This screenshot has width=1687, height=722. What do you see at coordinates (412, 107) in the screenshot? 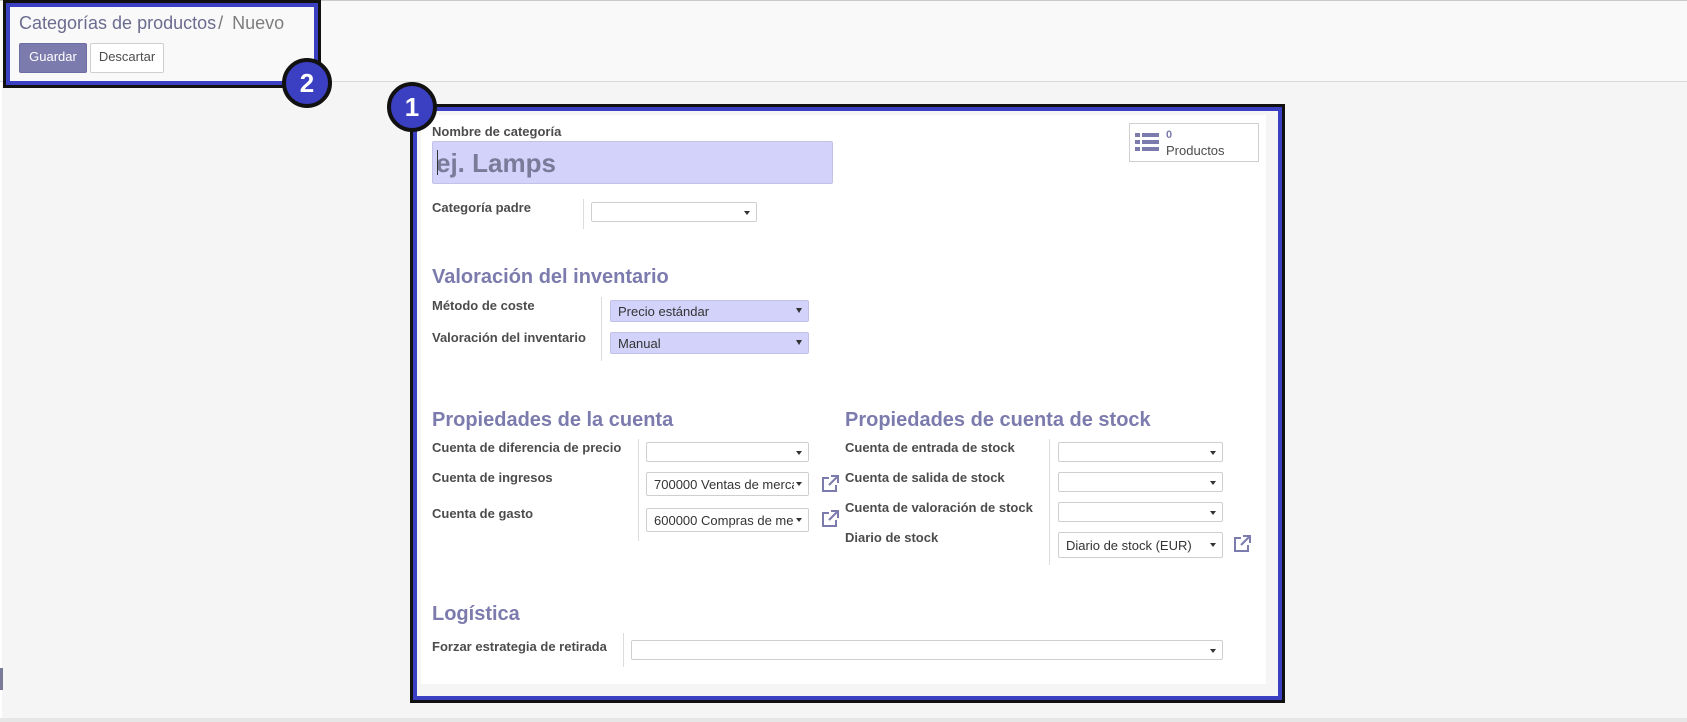
I see `annotation-badge-1: 1` at bounding box center [412, 107].